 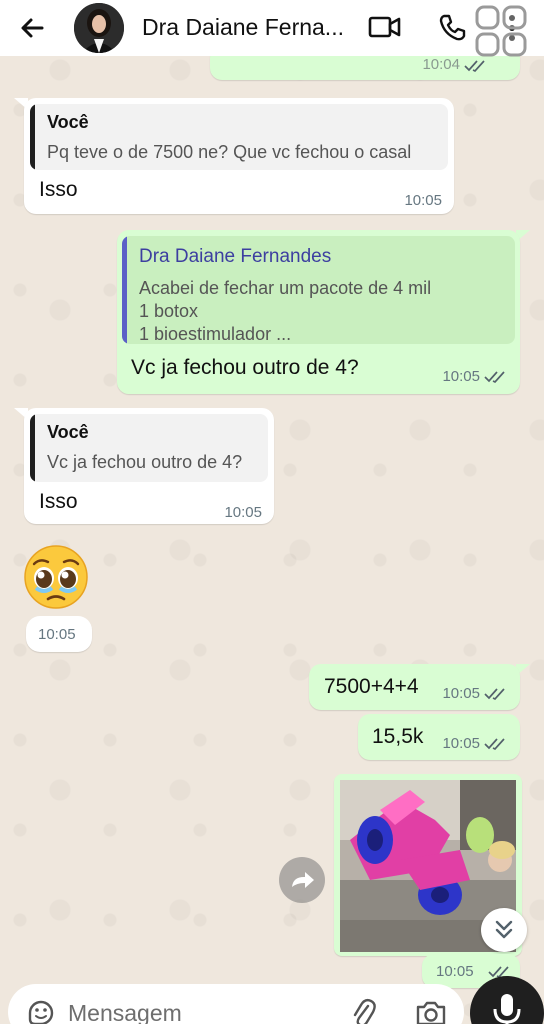 I want to click on message-bubble-outgoing: 7500+4+4 10:05, so click(x=414, y=687).